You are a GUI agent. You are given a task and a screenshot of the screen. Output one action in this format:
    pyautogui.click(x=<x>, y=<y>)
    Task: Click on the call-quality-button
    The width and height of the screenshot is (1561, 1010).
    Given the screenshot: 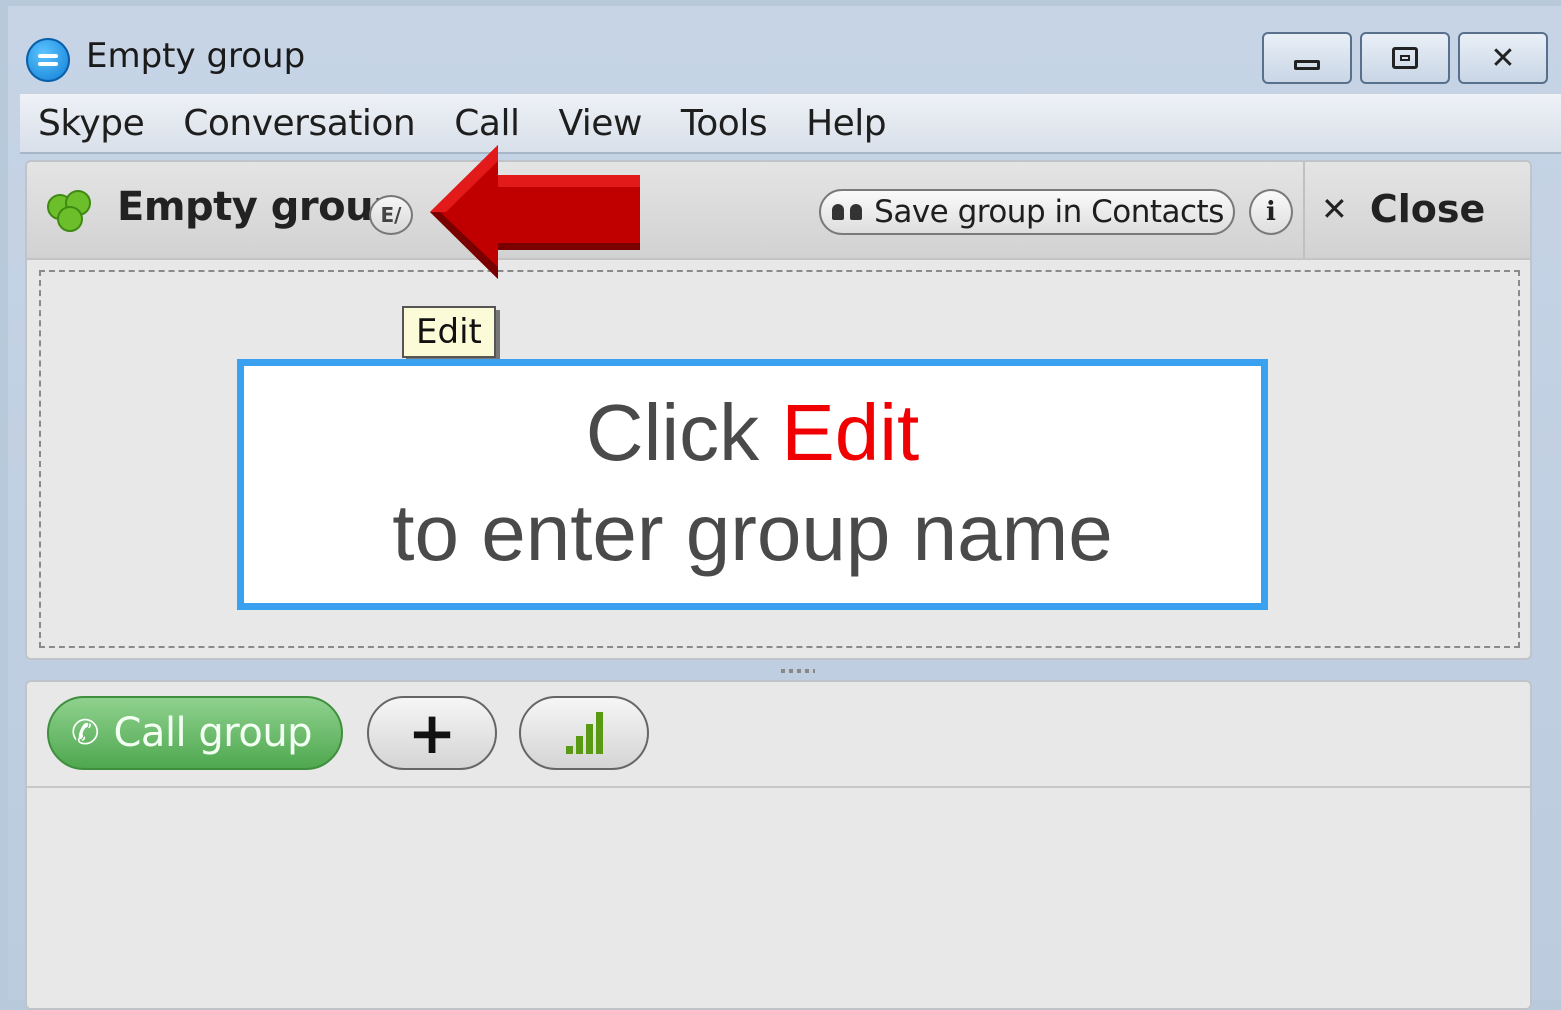 What is the action you would take?
    pyautogui.click(x=584, y=733)
    